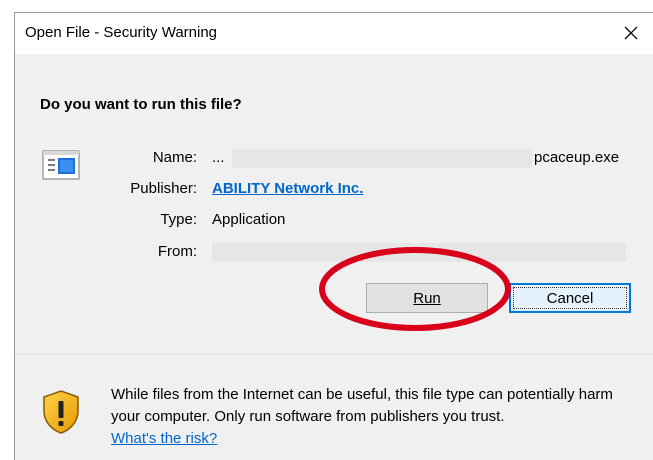 The width and height of the screenshot is (653, 460). I want to click on run-button-label: Run, so click(427, 298).